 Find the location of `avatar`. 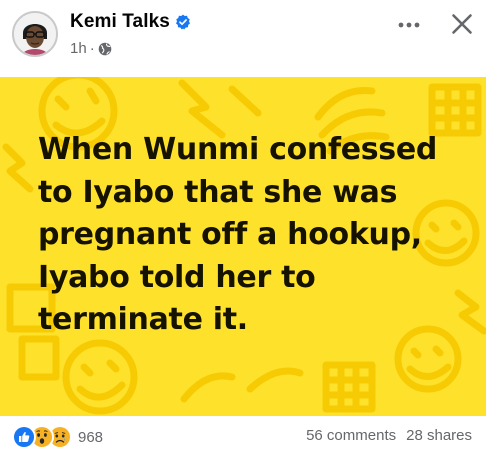

avatar is located at coordinates (35, 34).